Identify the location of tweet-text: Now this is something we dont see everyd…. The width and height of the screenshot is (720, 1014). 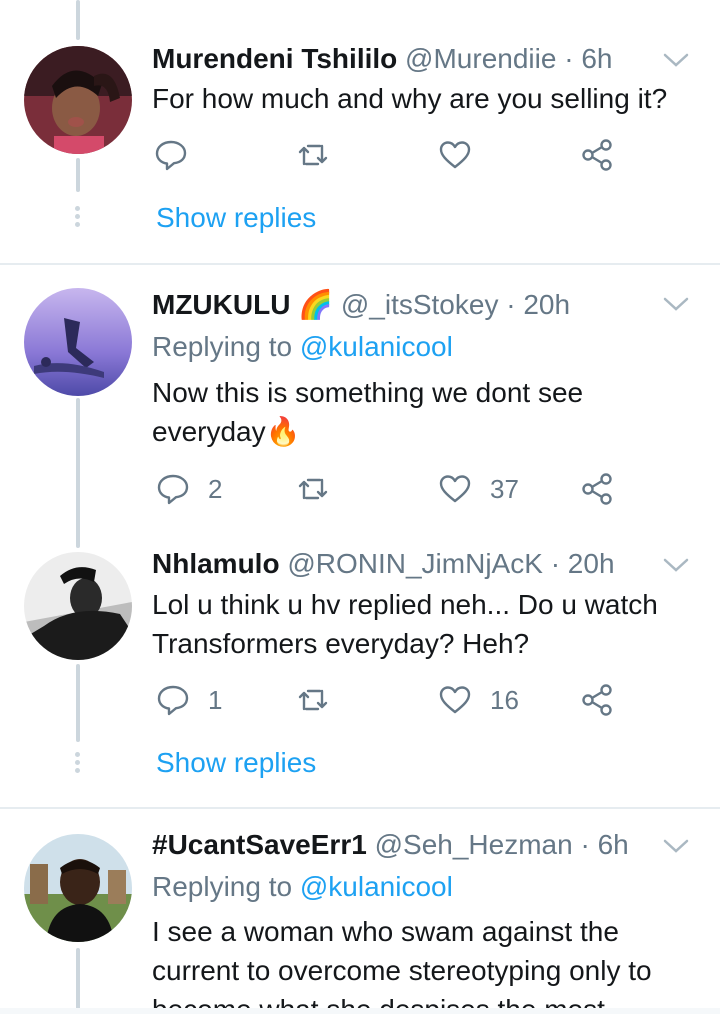
(381, 412).